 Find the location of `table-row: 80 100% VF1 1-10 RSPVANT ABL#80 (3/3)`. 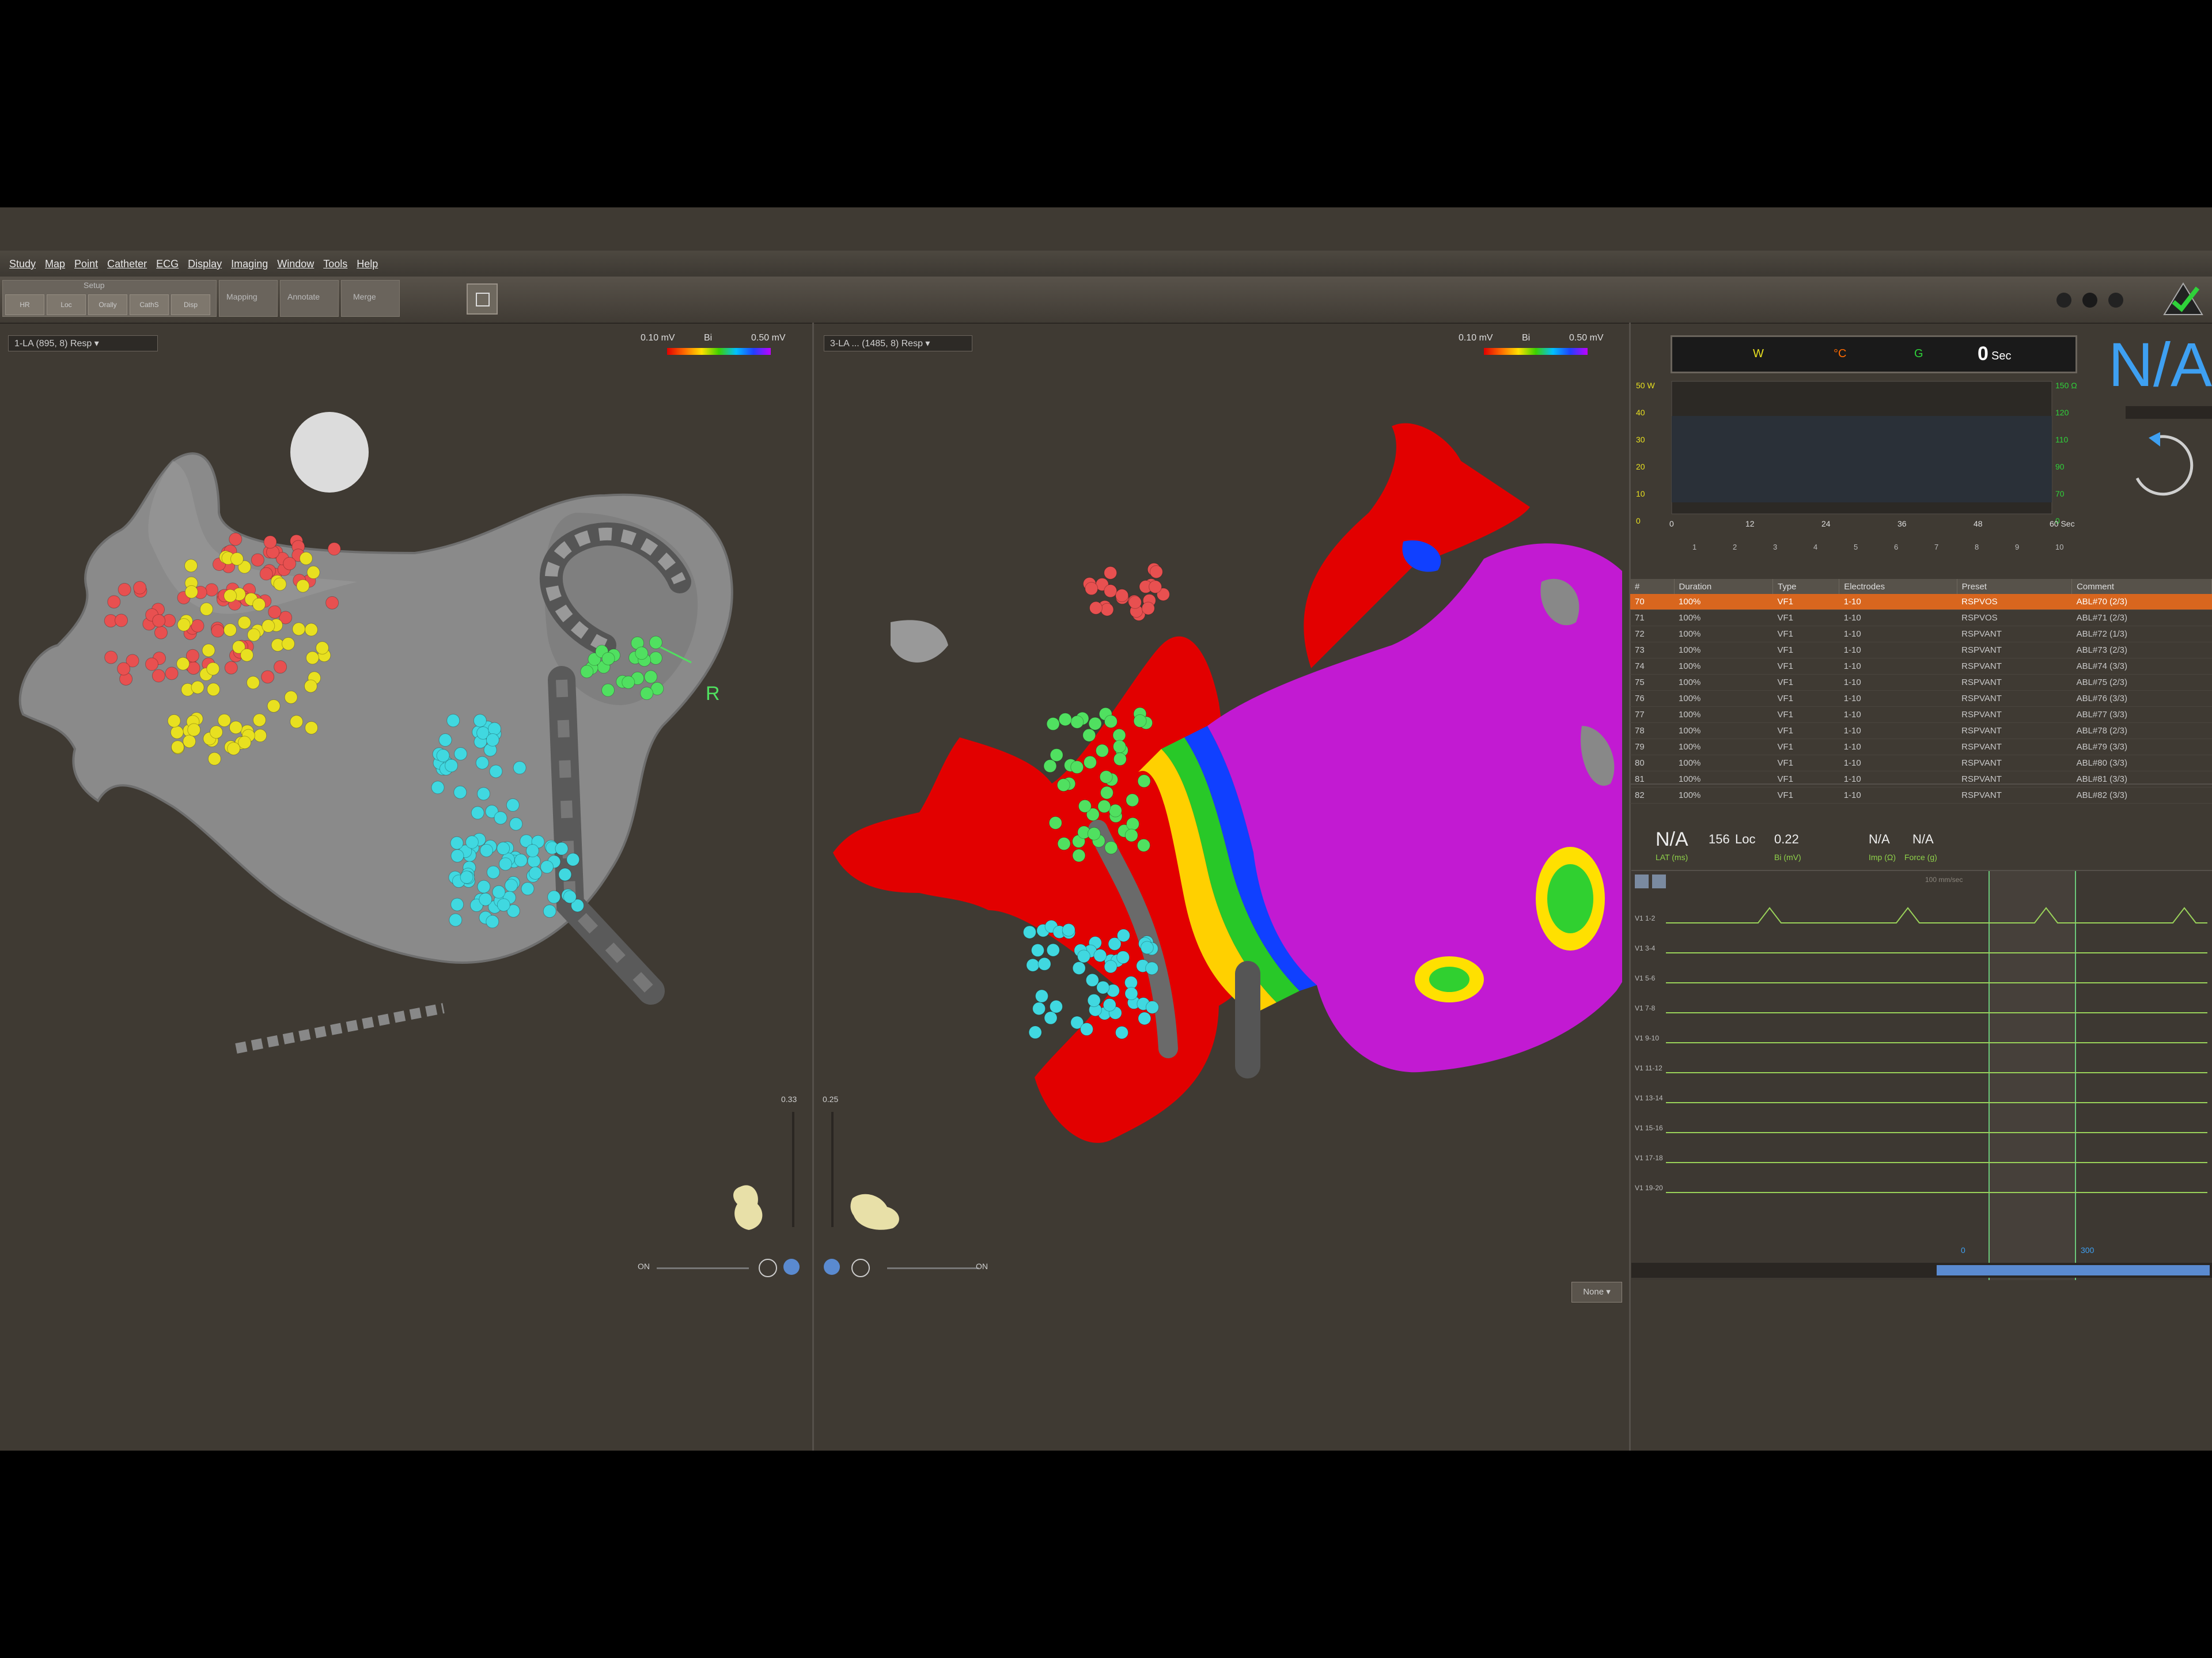

table-row: 80 100% VF1 1-10 RSPVANT ABL#80 (3/3) is located at coordinates (1921, 763).